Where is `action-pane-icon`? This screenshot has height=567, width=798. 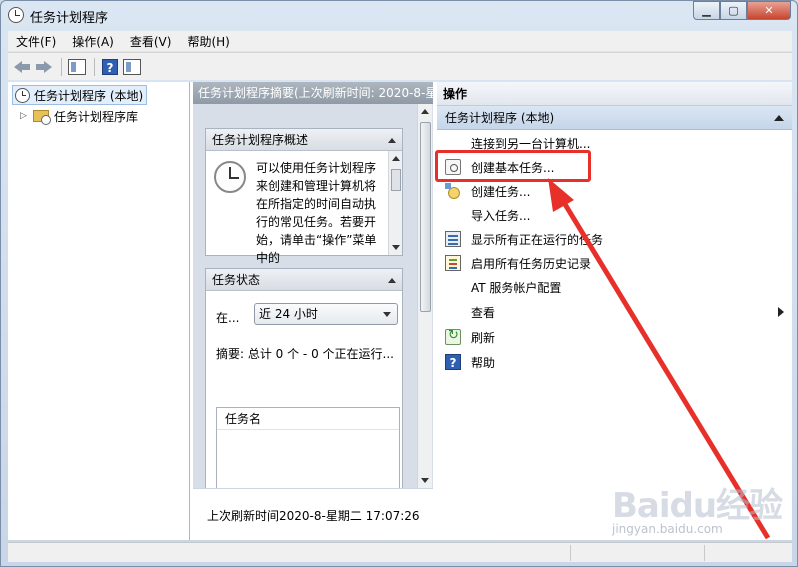 action-pane-icon is located at coordinates (132, 66).